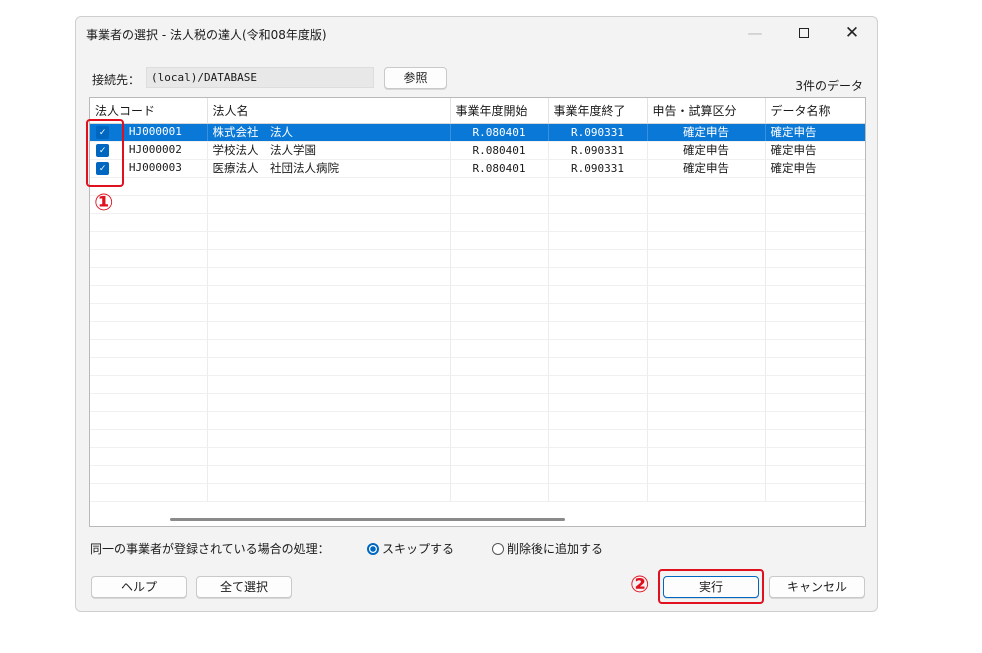 The image size is (982, 653). Describe the element at coordinates (415, 78) in the screenshot. I see `browse-button: 参照` at that location.